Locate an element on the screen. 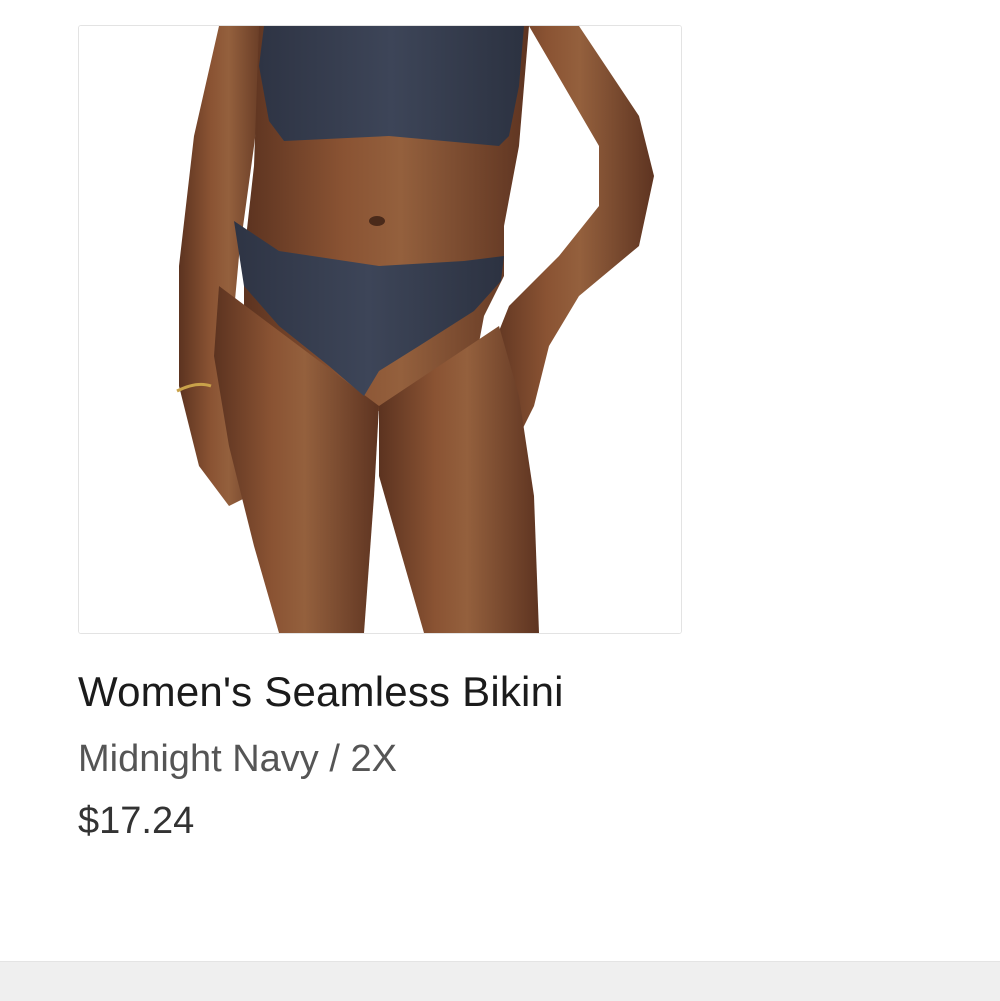 The image size is (1000, 1001). bottom-divider-bar is located at coordinates (500, 981).